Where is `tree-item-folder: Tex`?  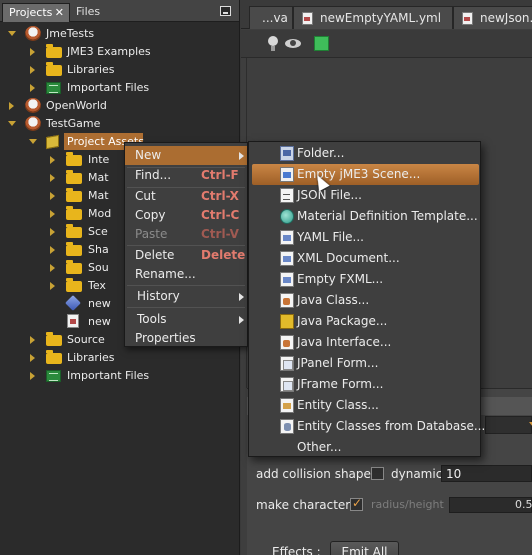
tree-item-folder: Tex is located at coordinates (62, 286).